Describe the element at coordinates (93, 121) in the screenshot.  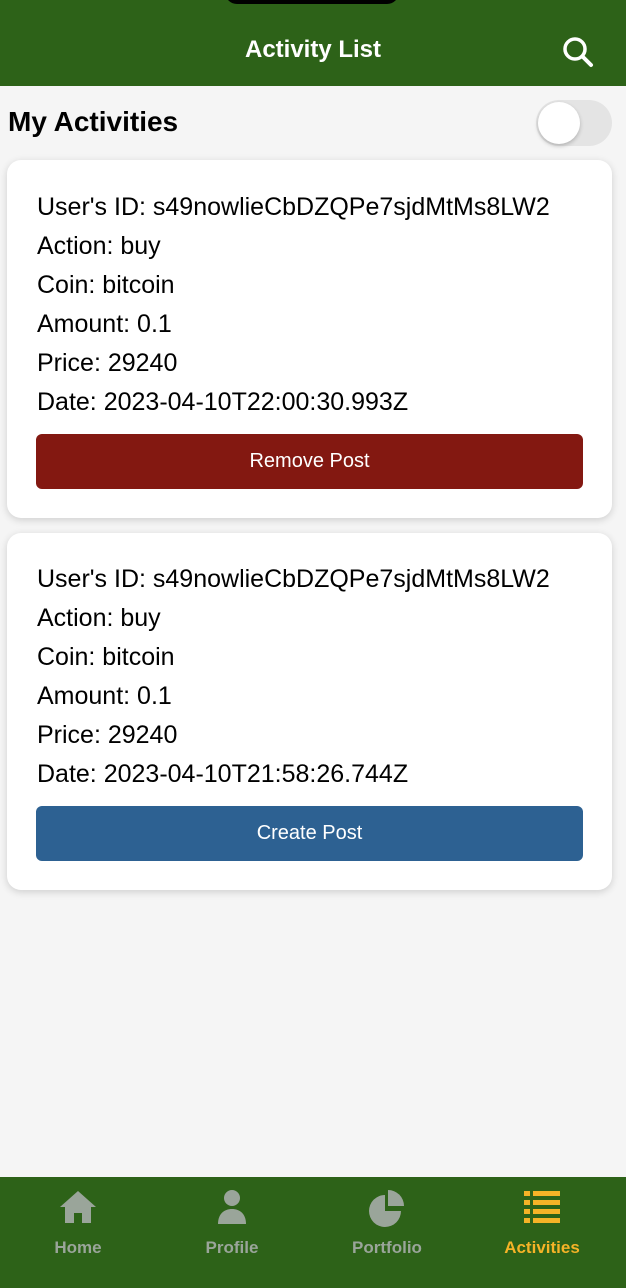
I see `section-title: My Activities` at that location.